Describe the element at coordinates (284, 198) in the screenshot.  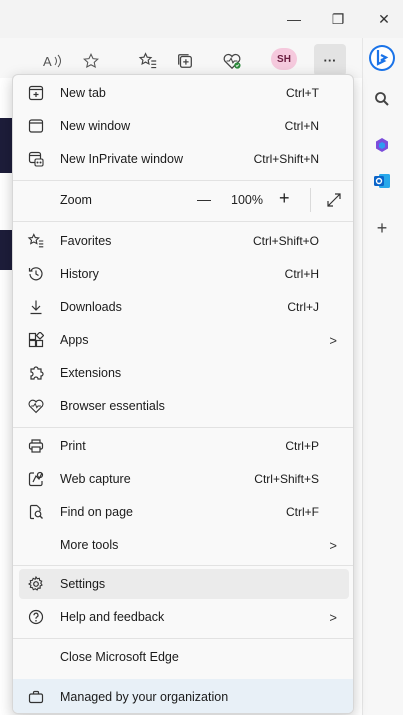
I see `zoom-in-button: +` at that location.